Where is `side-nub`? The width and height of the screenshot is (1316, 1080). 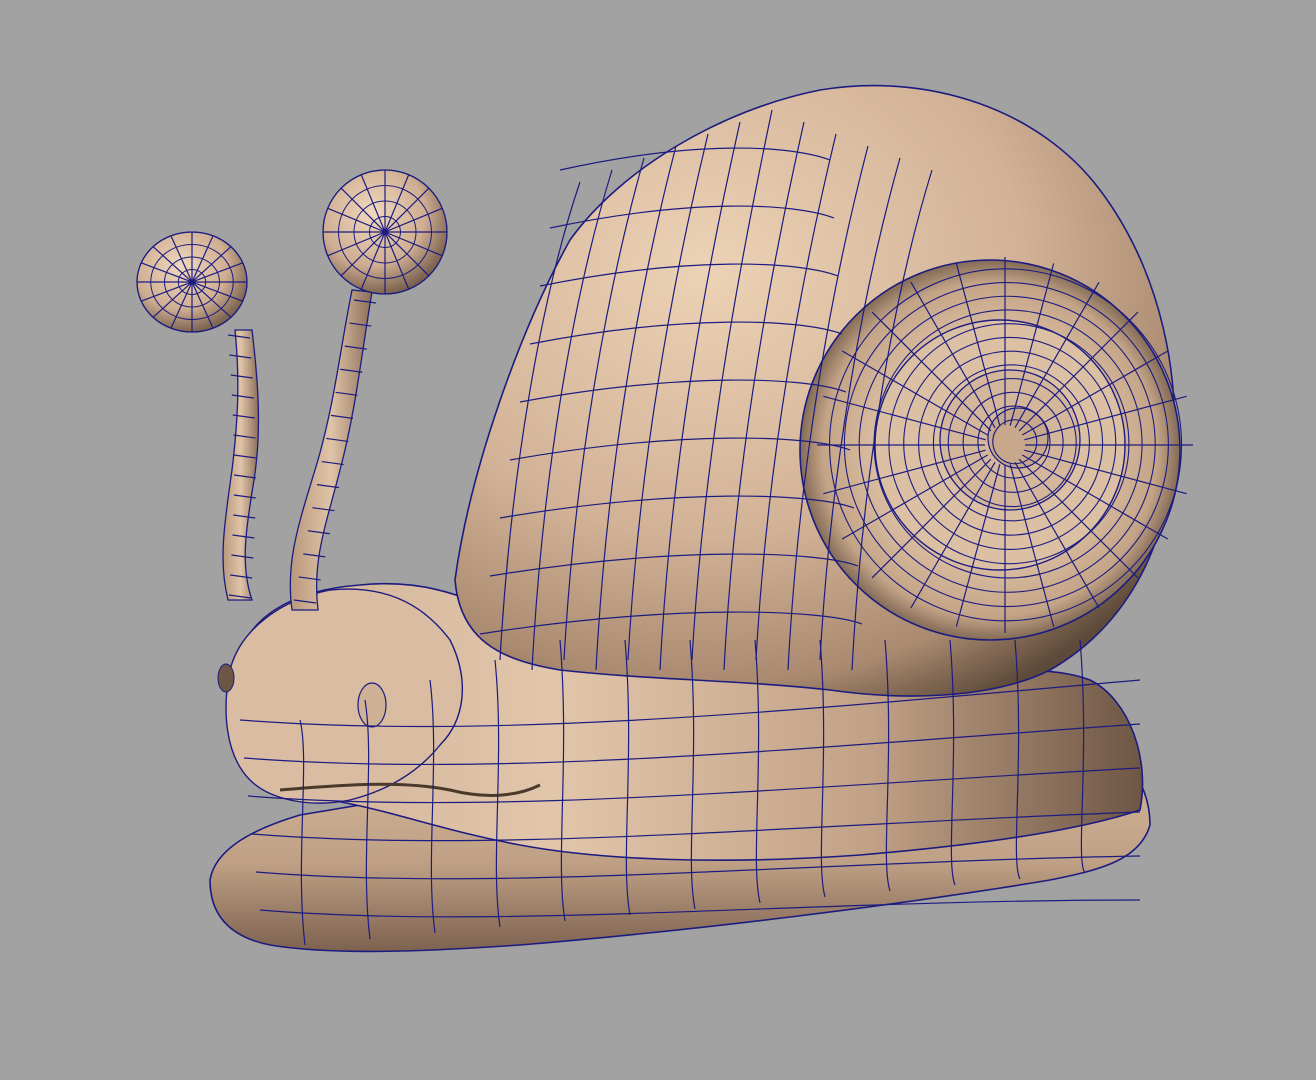 side-nub is located at coordinates (226, 678).